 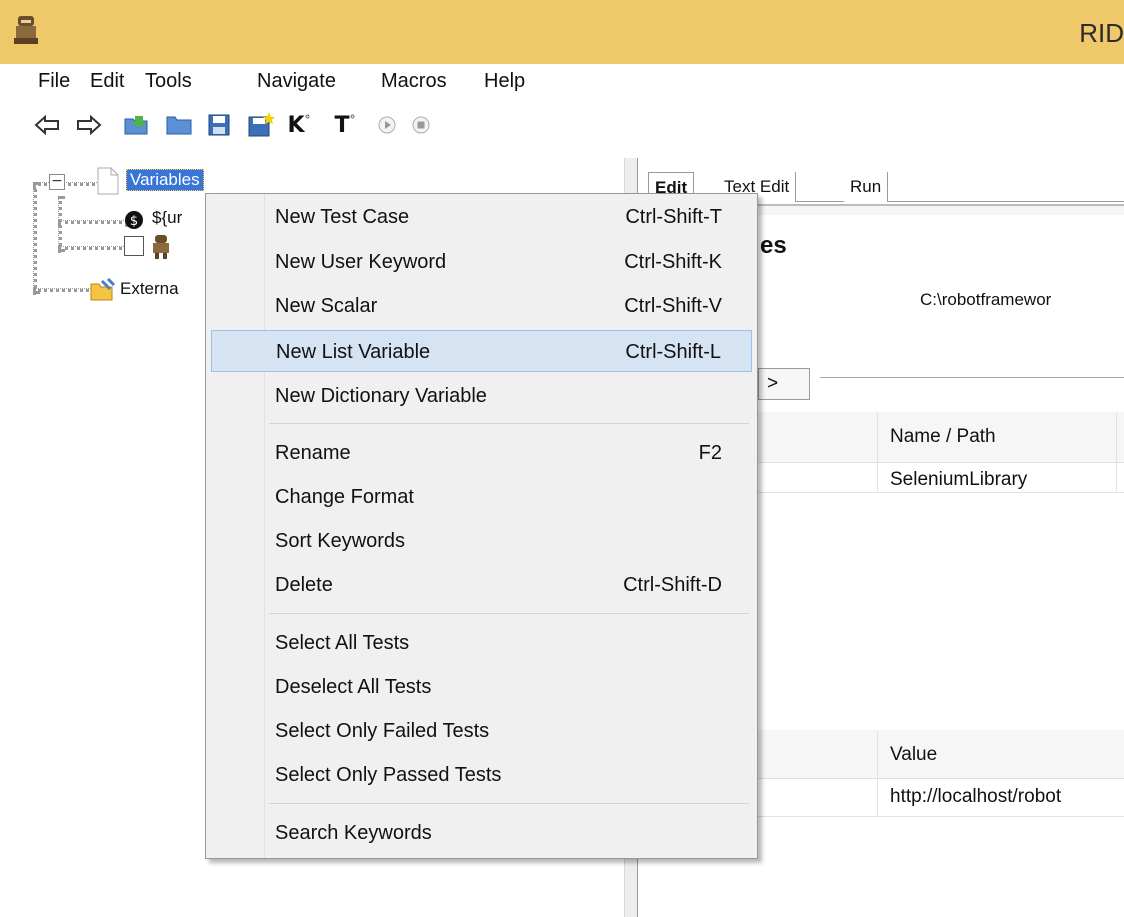 What do you see at coordinates (481, 351) in the screenshot?
I see `menu-item-new-list-variable: New List Variable Ctrl-Shift-L` at bounding box center [481, 351].